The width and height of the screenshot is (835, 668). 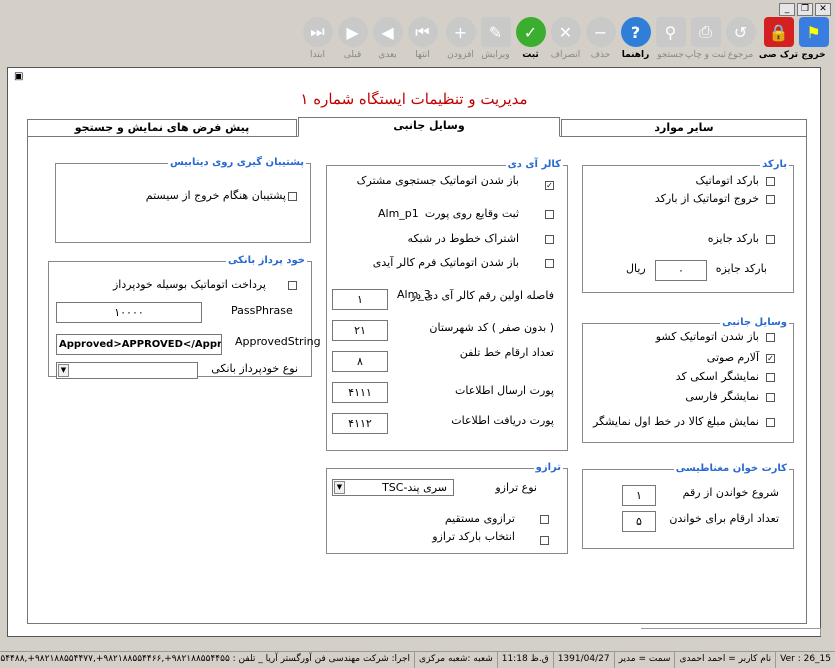 What do you see at coordinates (724, 660) in the screenshot?
I see `status-user: نام کاربر = احمد احمدی` at bounding box center [724, 660].